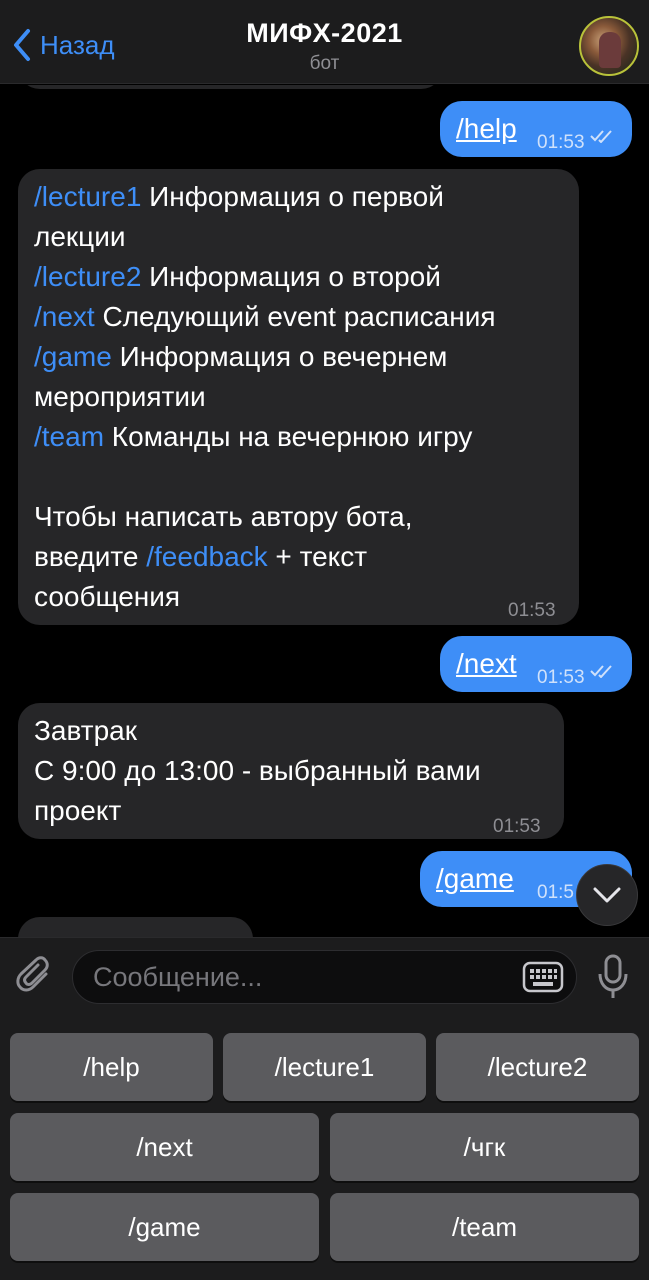  What do you see at coordinates (304, 237) in the screenshot?
I see `message-line: лекции` at bounding box center [304, 237].